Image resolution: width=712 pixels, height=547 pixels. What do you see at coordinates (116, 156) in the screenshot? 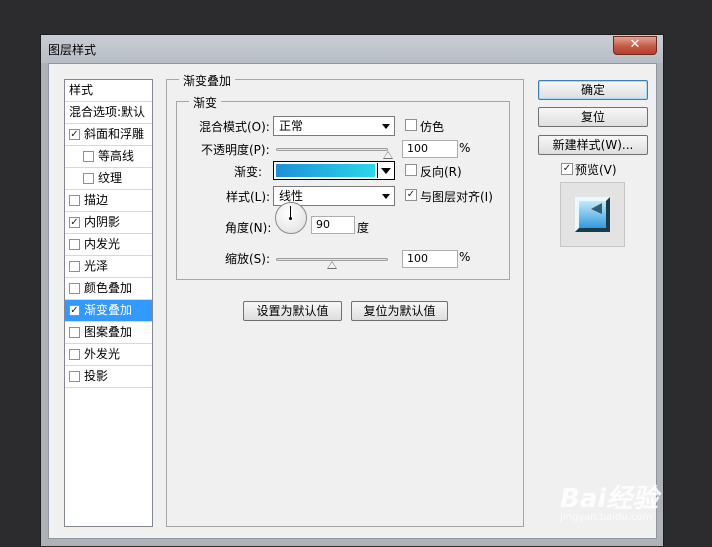
I see `style-list-item-label: 等高线` at bounding box center [116, 156].